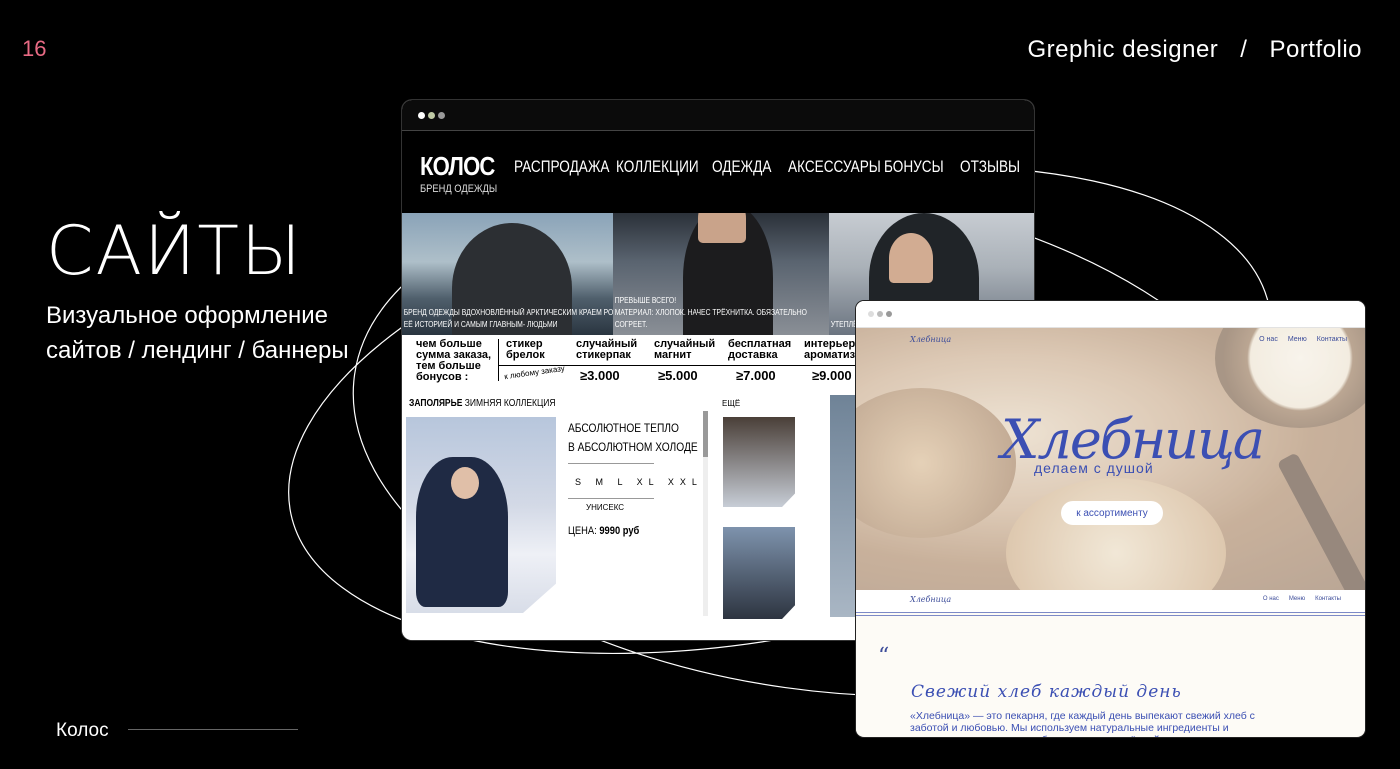 Image resolution: width=1400 pixels, height=769 pixels. What do you see at coordinates (1112, 513) in the screenshot?
I see `to-assortment-button: к ассортименту` at bounding box center [1112, 513].